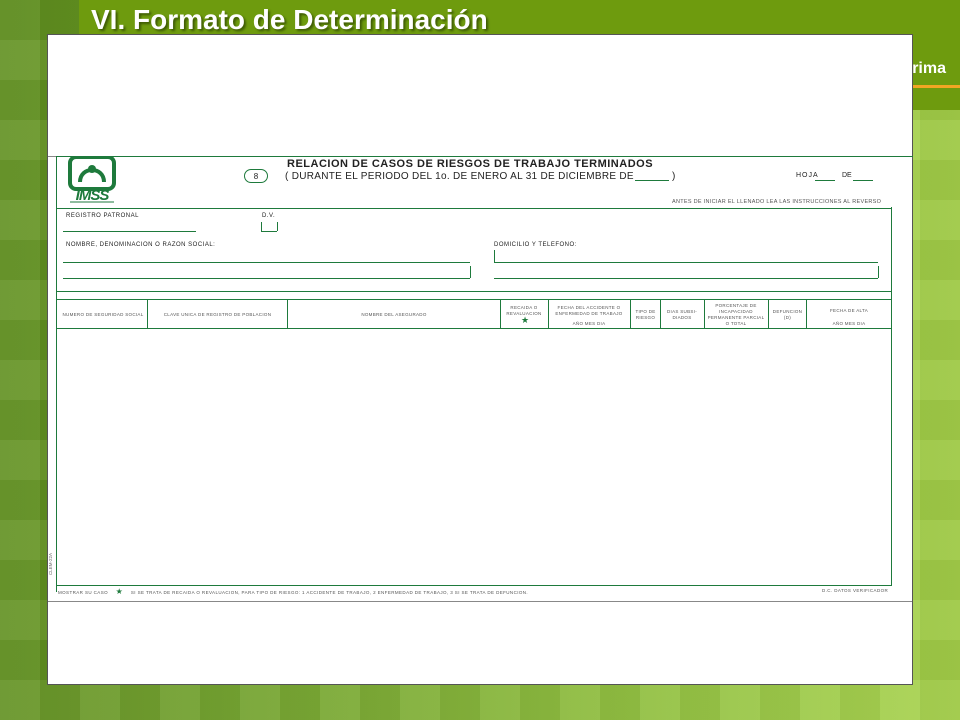 This screenshot has height=720, width=960. What do you see at coordinates (92, 195) in the screenshot?
I see `logo-text: IMSS` at bounding box center [92, 195].